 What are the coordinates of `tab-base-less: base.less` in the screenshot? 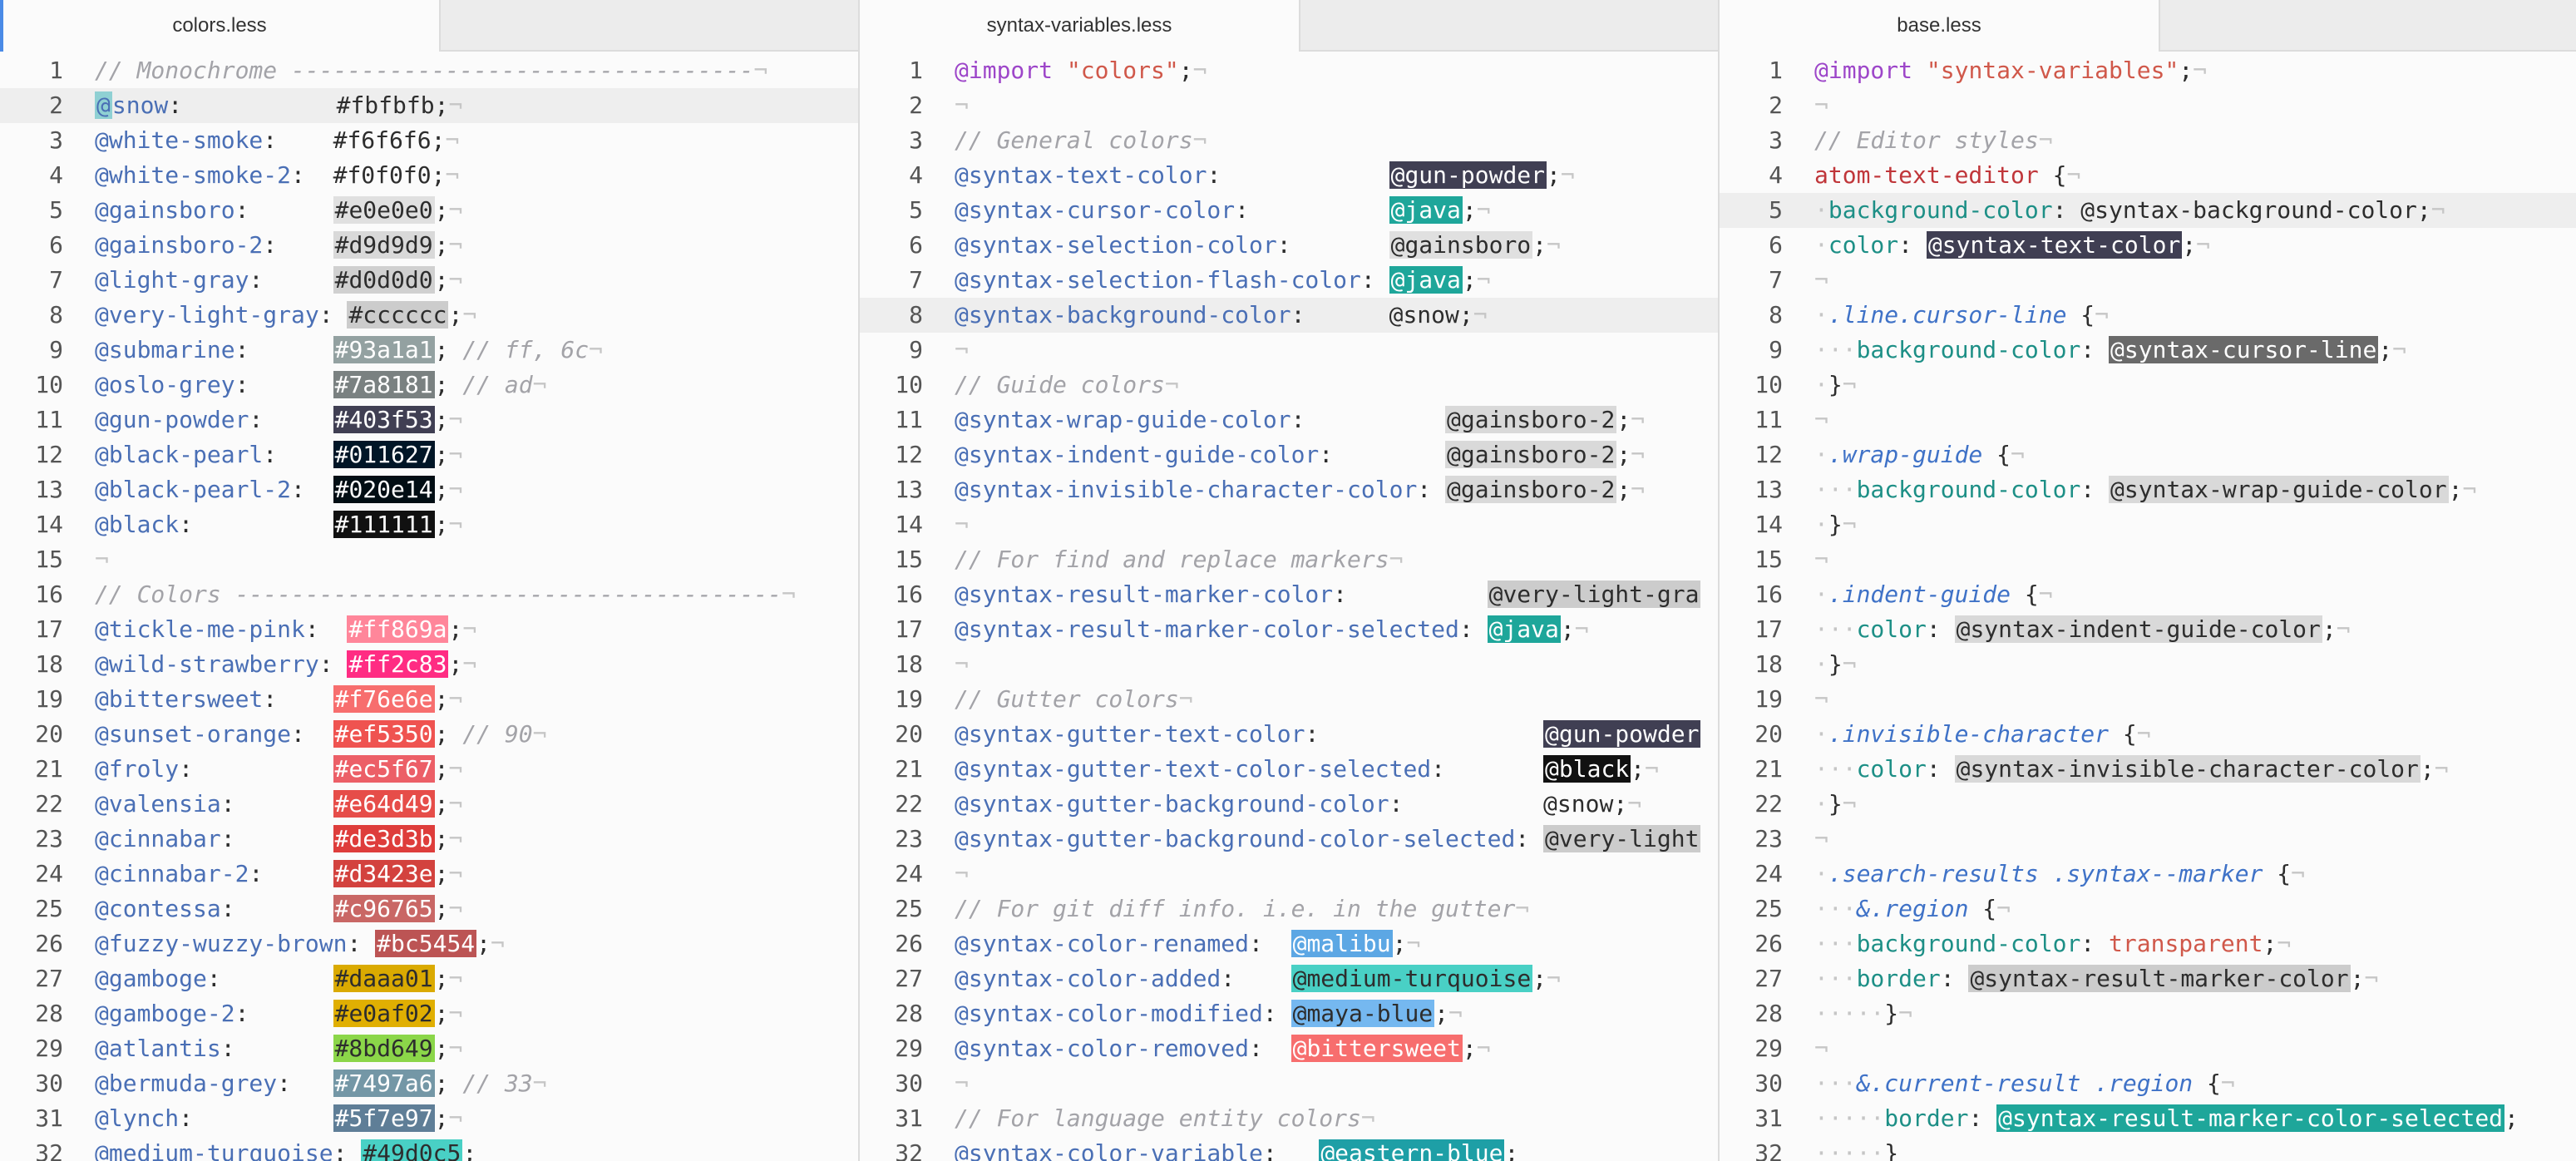 It's located at (1940, 26).